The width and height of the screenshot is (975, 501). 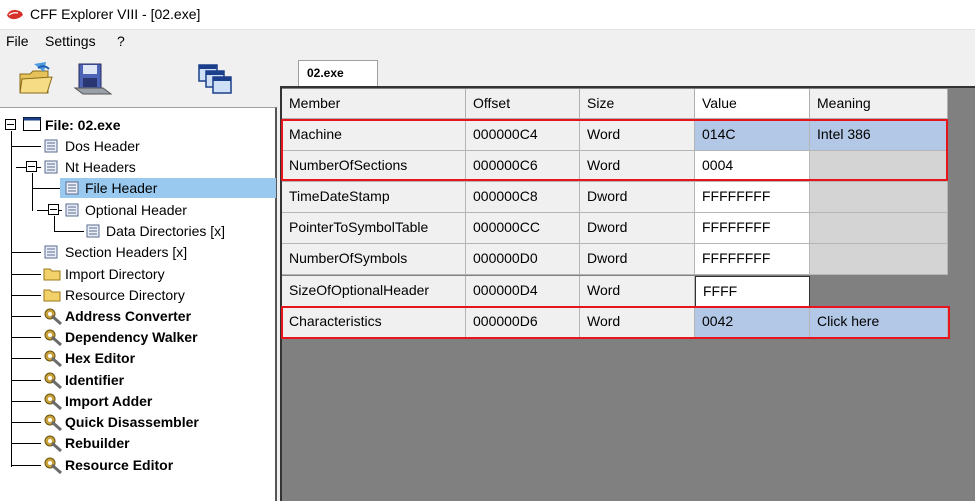 What do you see at coordinates (115, 274) in the screenshot?
I see `tree-item-import-directory: Import Directory` at bounding box center [115, 274].